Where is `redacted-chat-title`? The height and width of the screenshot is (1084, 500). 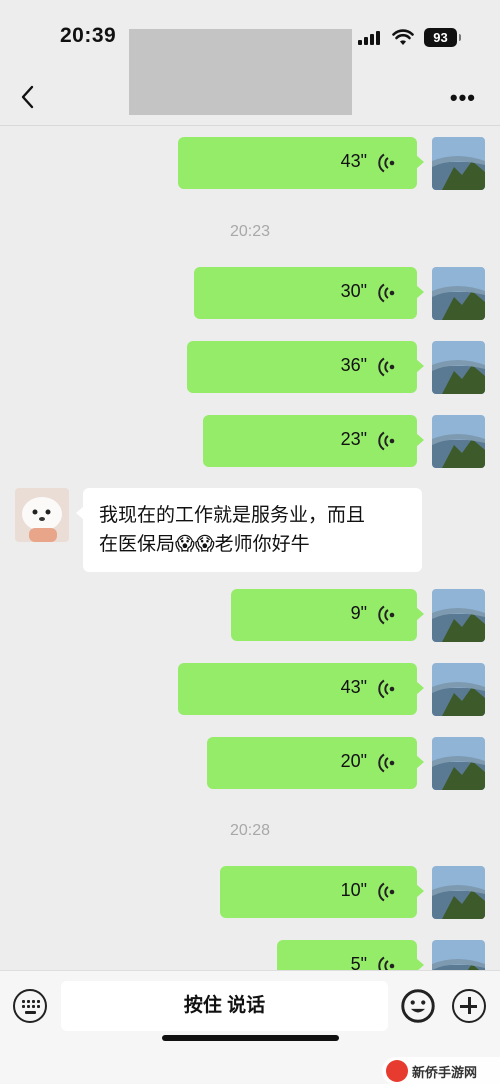
redacted-chat-title is located at coordinates (240, 72).